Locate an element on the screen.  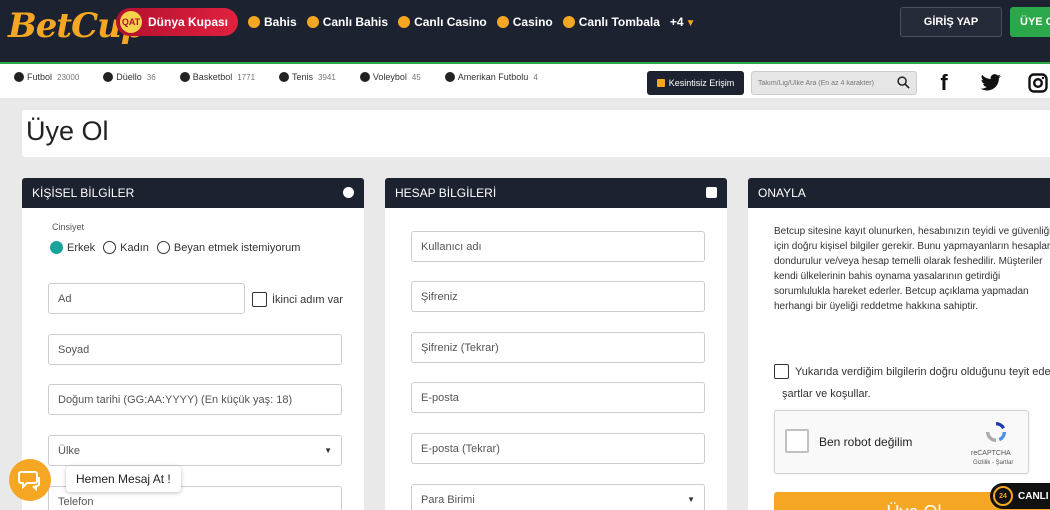
gender-option-undisclosed: Beyan etmek istemiyorum is located at coordinates (228, 247).